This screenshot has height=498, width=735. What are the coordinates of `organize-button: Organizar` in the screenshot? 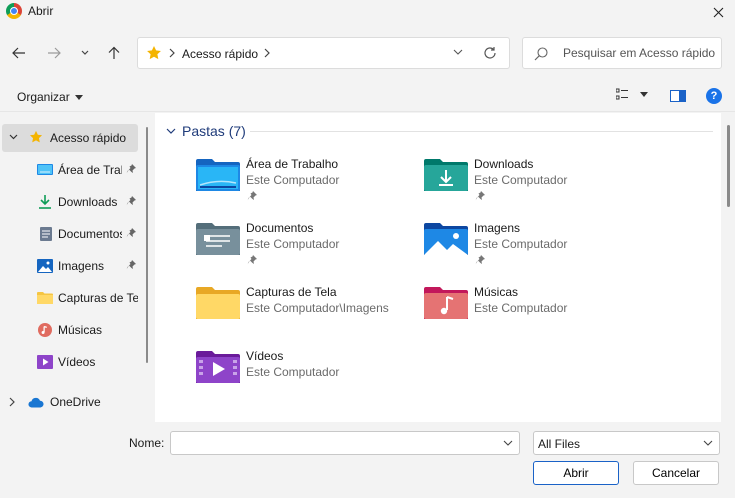 It's located at (50, 97).